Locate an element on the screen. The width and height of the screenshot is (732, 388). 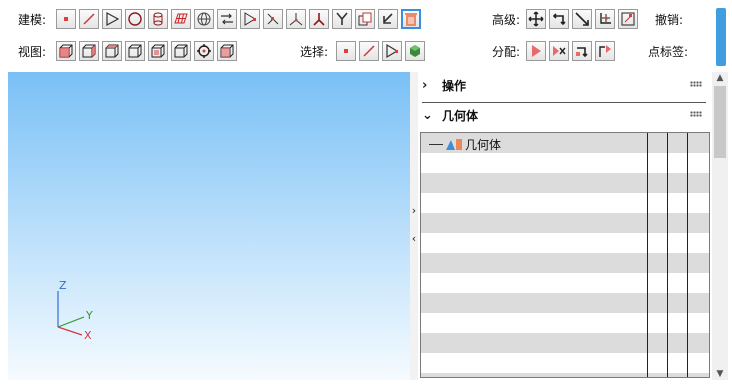
move-to-corner-button is located at coordinates (388, 19).